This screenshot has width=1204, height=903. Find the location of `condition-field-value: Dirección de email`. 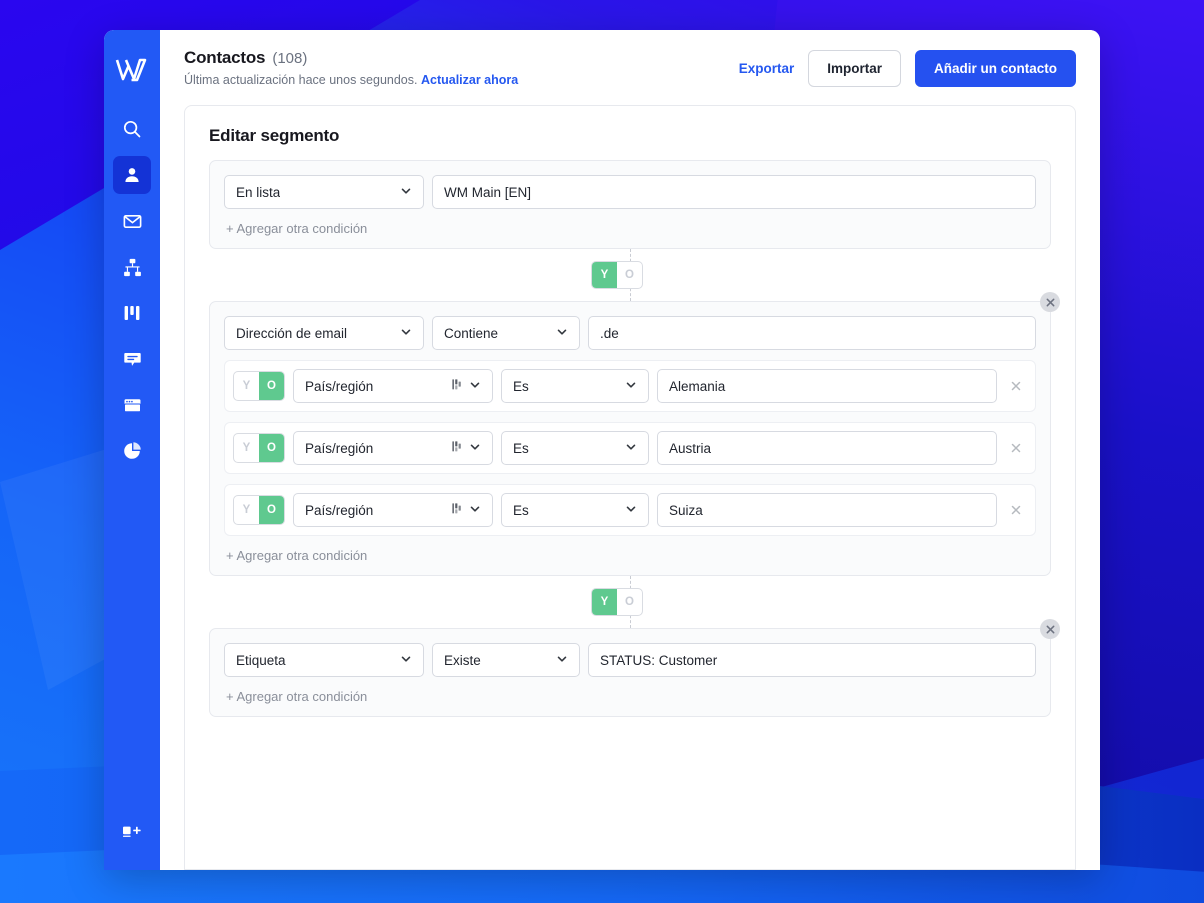

condition-field-value: Dirección de email is located at coordinates (292, 333).